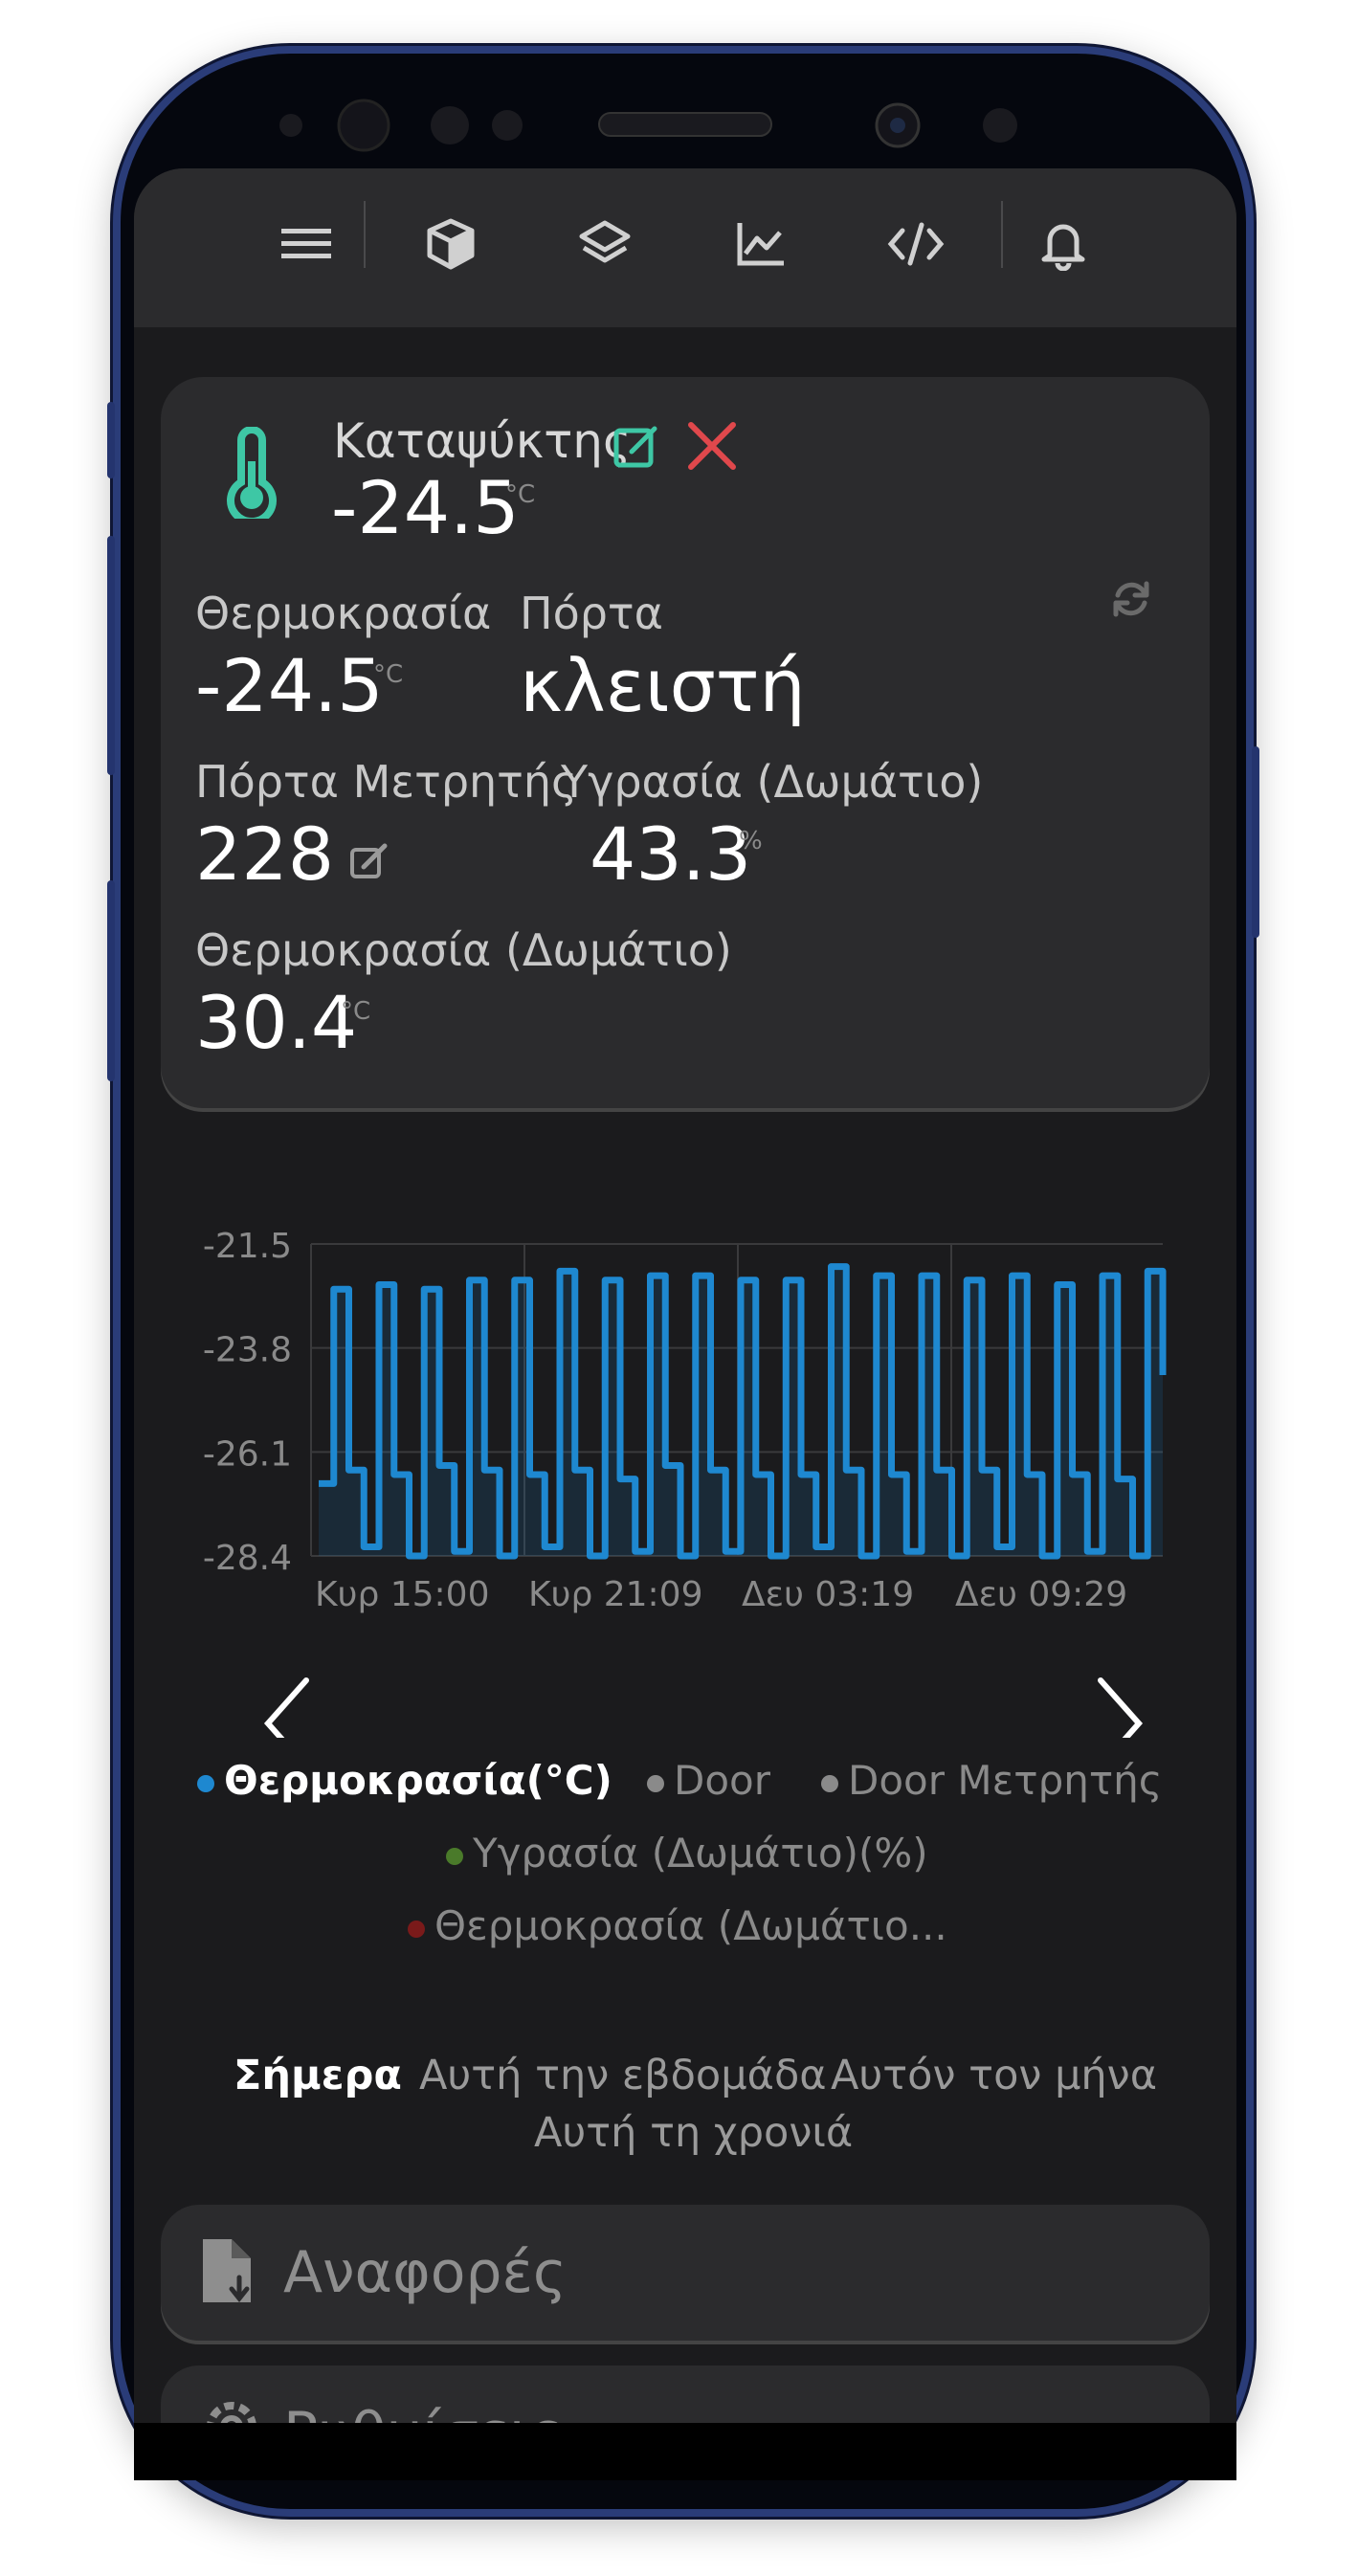  Describe the element at coordinates (306, 244) in the screenshot. I see `menu-icon` at that location.